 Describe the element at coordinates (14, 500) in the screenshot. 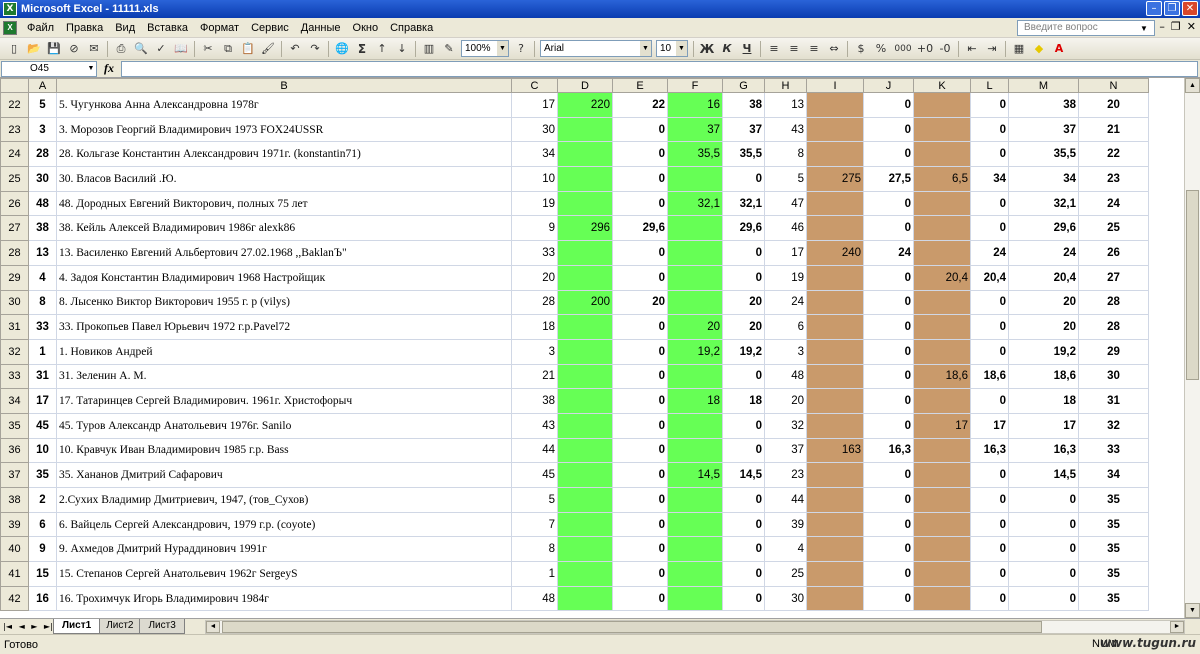

I see `row-header: 38` at that location.